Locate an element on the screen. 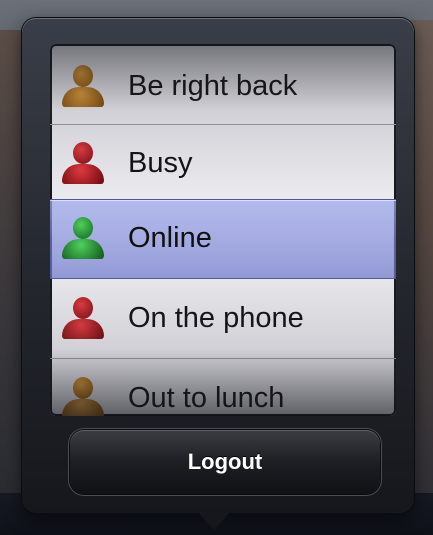 The height and width of the screenshot is (535, 433). status-option-label: Be right back is located at coordinates (213, 85).